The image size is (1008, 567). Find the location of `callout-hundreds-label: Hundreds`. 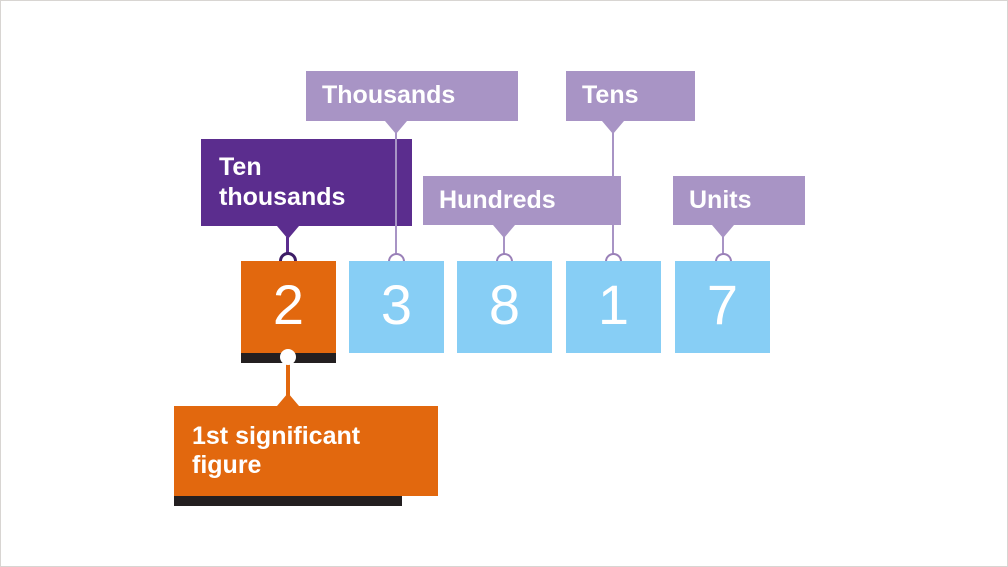

callout-hundreds-label: Hundreds is located at coordinates (497, 199).